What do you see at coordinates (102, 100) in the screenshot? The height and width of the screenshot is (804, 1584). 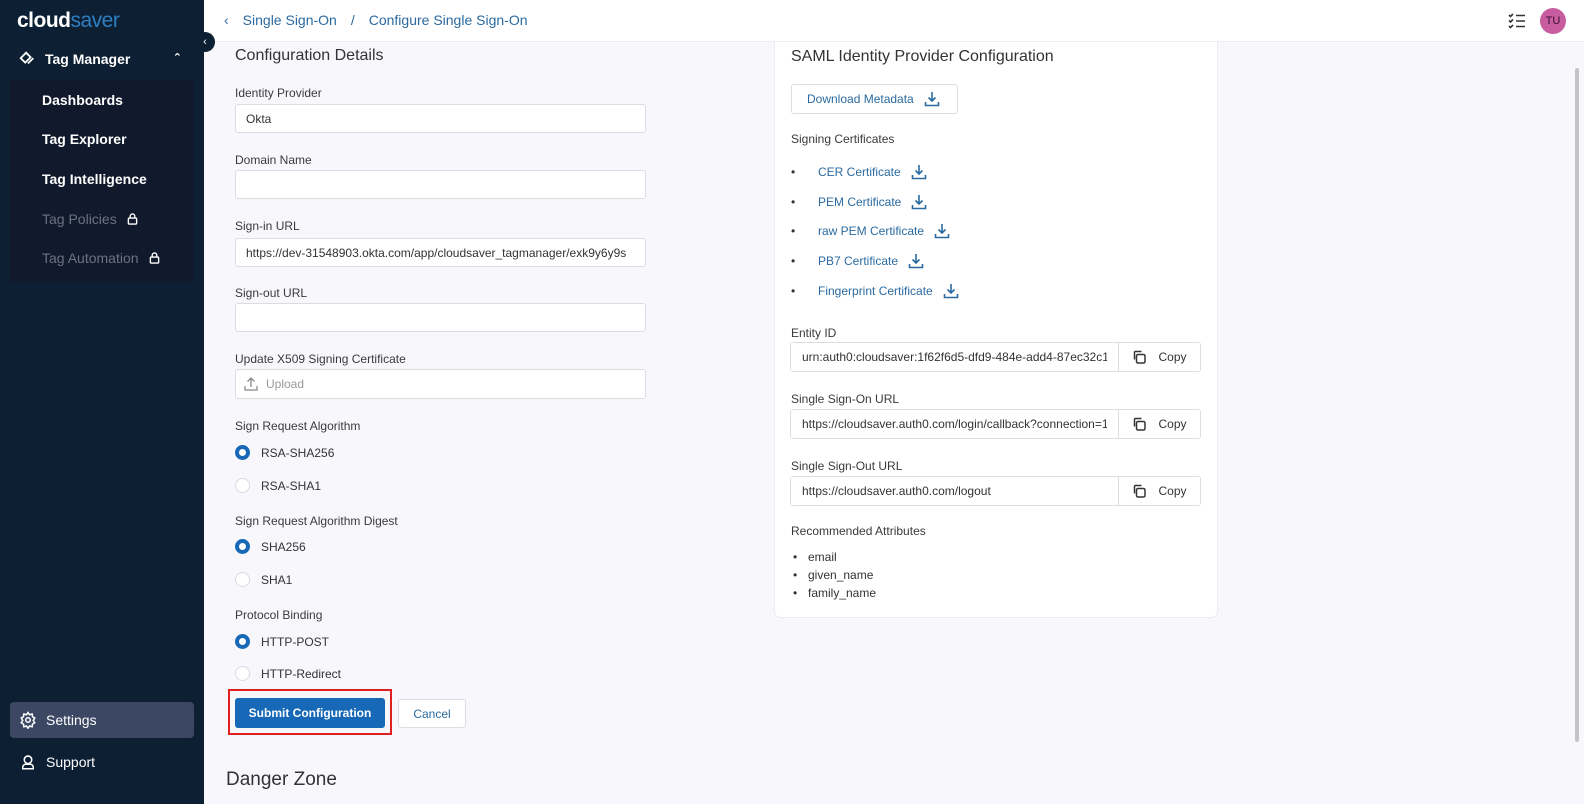 I see `sidebar-item-dashboards: Dashboards` at bounding box center [102, 100].